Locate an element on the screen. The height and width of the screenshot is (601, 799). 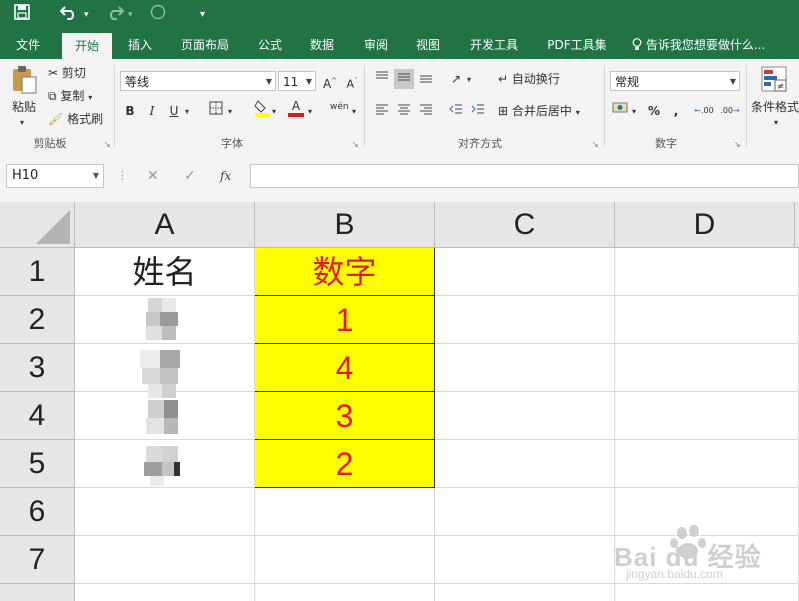
cell-b8 is located at coordinates (345, 592).